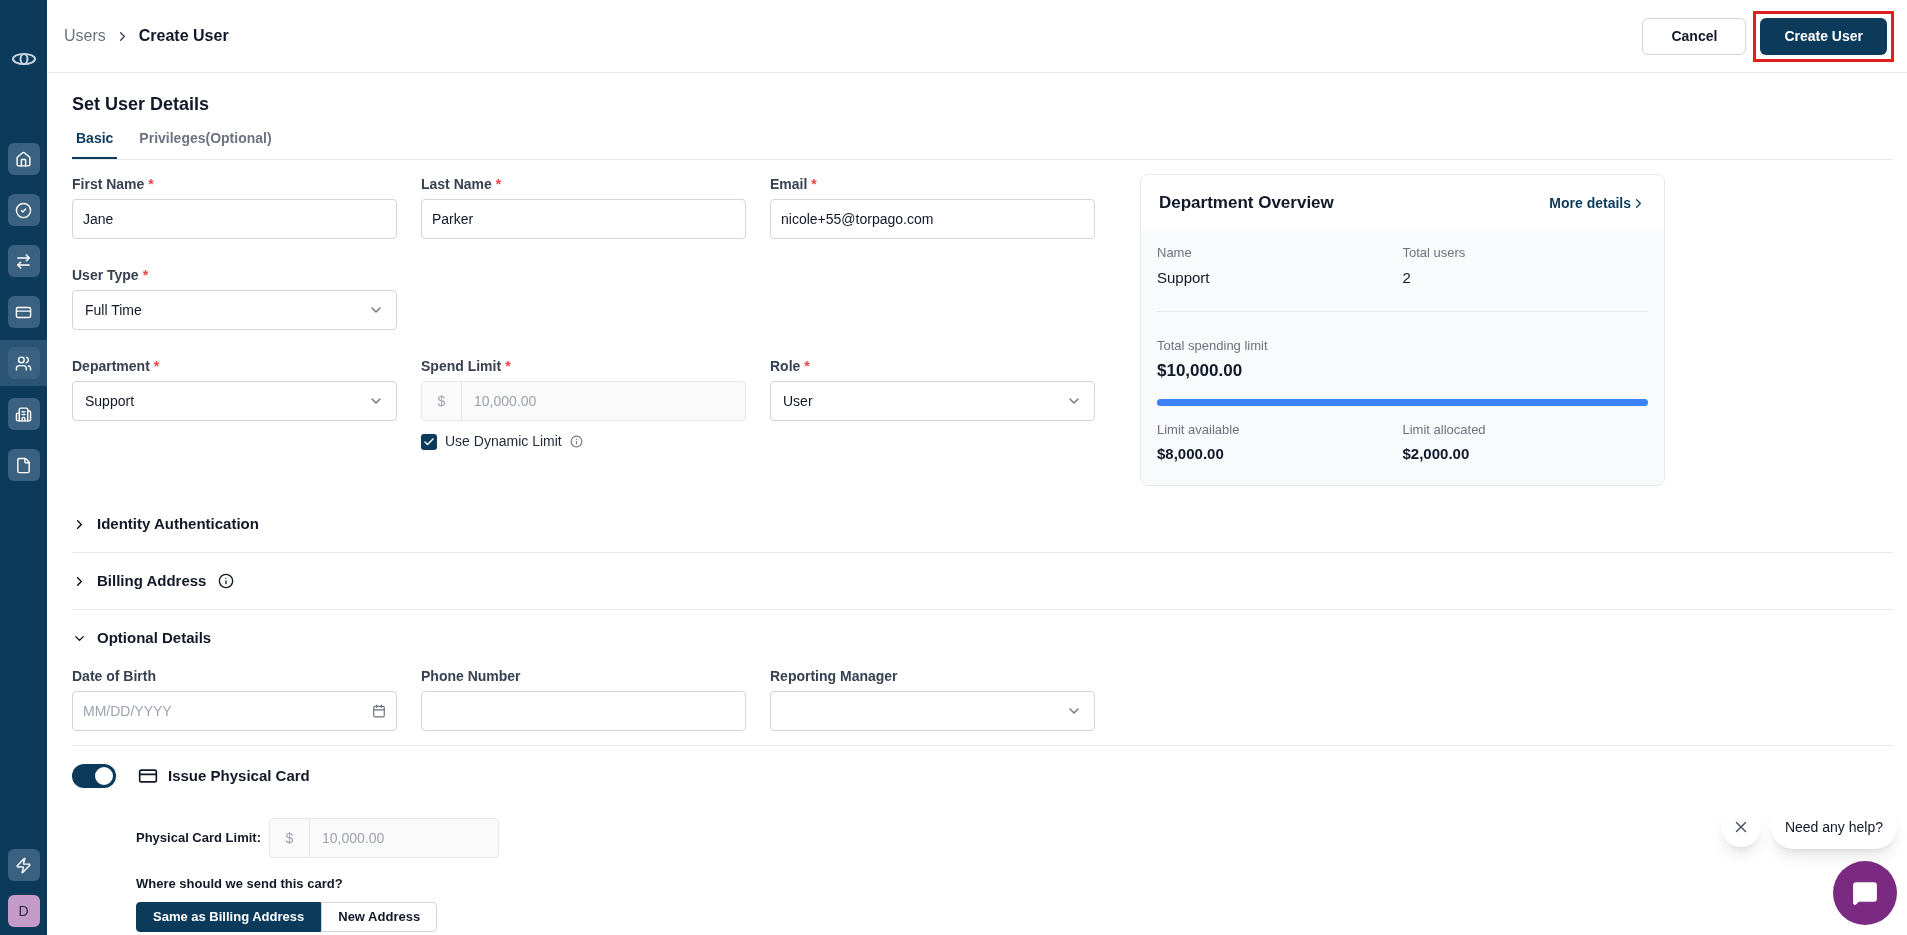  What do you see at coordinates (205, 143) in the screenshot?
I see `tab: Privileges(Optional)` at bounding box center [205, 143].